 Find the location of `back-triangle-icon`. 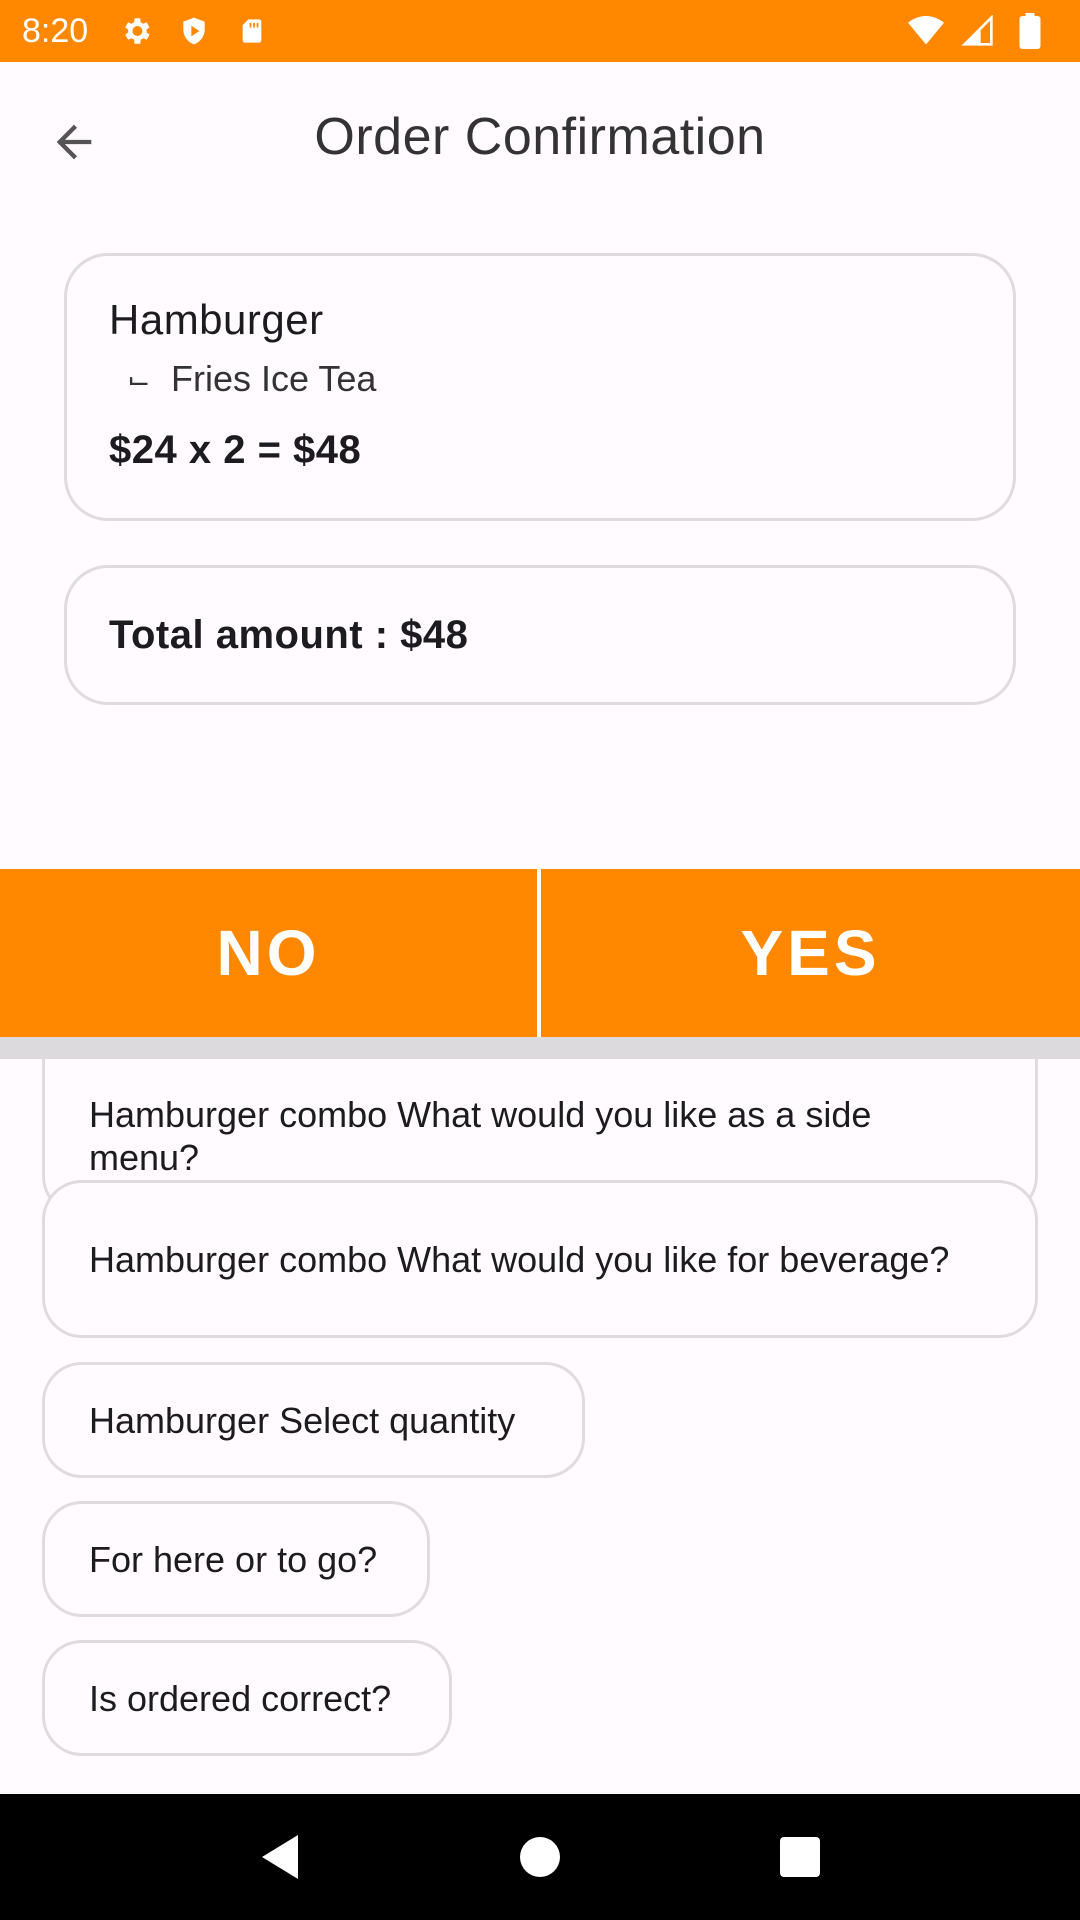

back-triangle-icon is located at coordinates (280, 1857).